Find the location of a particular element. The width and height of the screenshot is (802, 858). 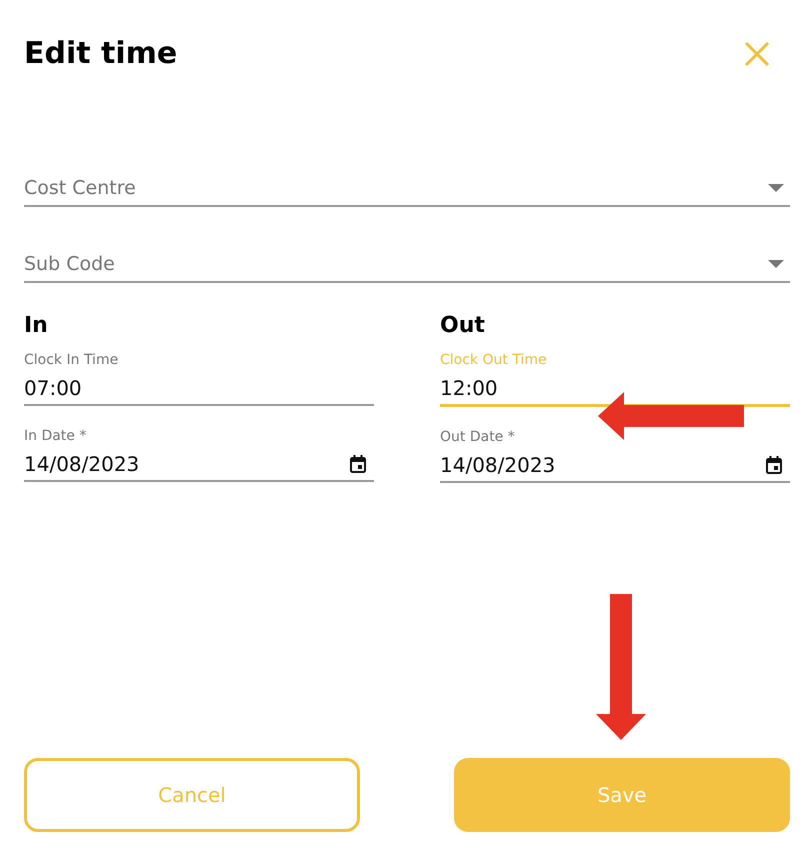

dropdown-field: Cost Centre is located at coordinates (407, 192).